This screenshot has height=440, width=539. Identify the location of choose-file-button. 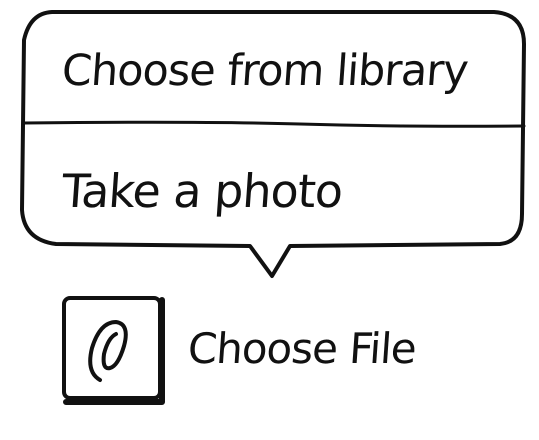
(113, 350).